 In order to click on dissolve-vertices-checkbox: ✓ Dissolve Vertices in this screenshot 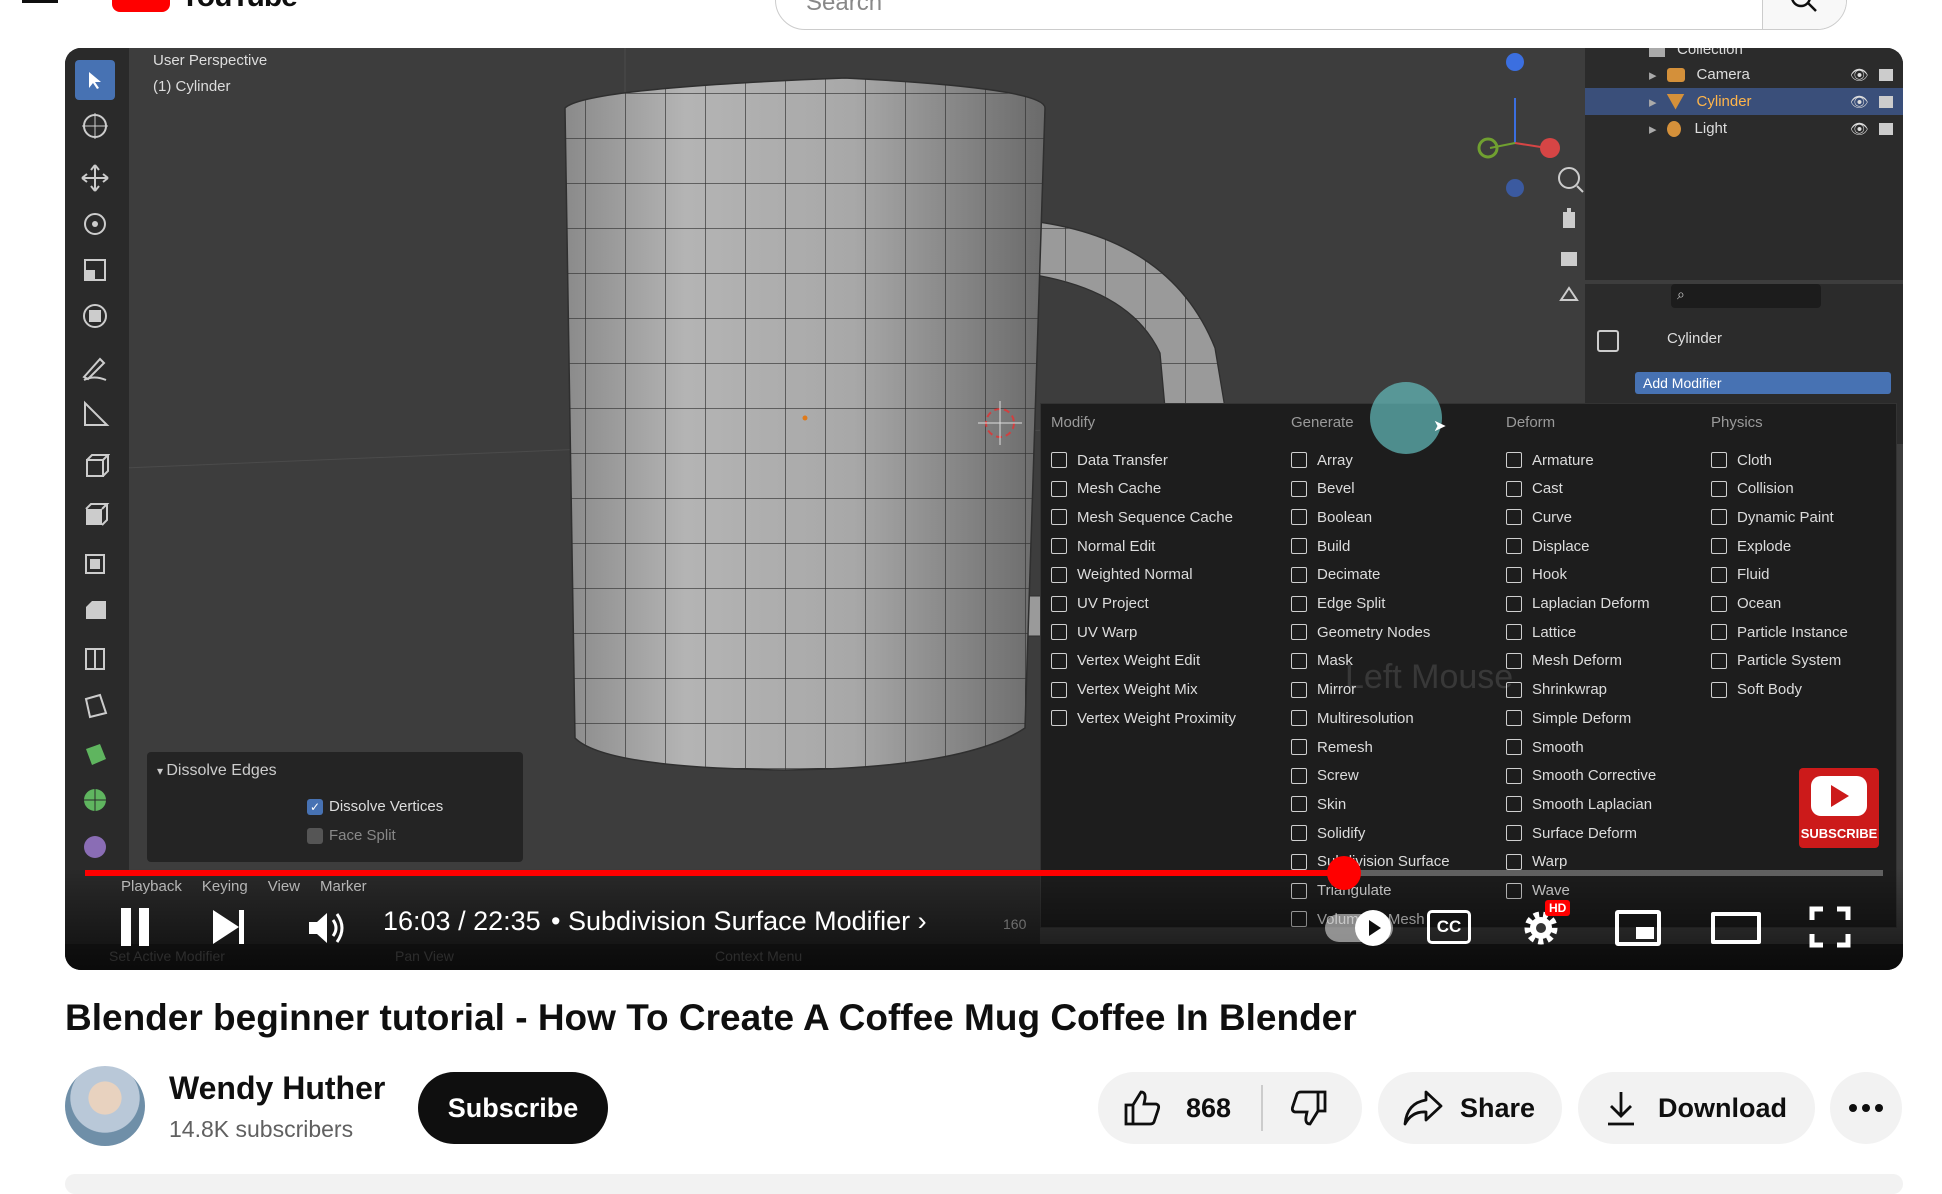, I will do `click(375, 806)`.